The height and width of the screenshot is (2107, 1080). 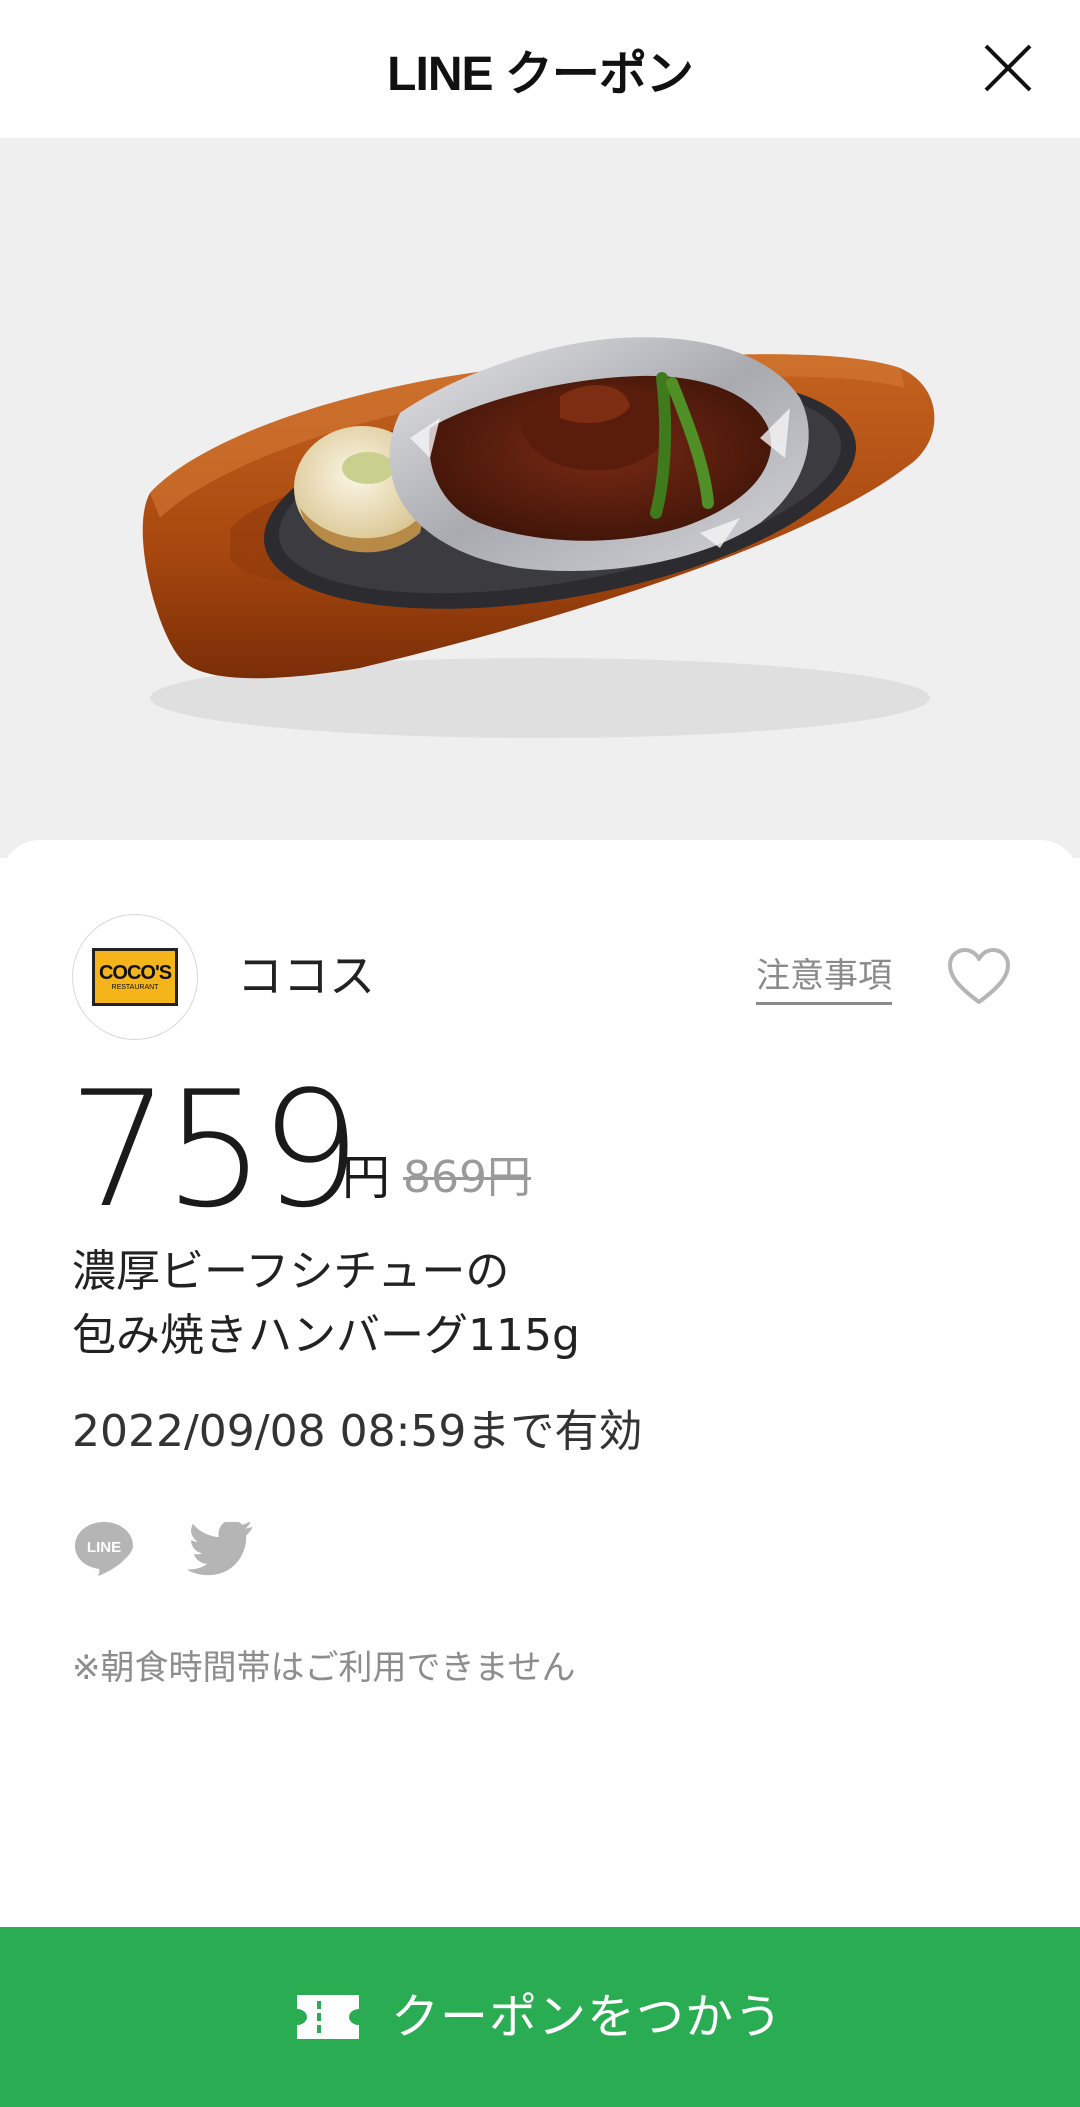 I want to click on logo-subtext: RESTAURANT, so click(x=135, y=987).